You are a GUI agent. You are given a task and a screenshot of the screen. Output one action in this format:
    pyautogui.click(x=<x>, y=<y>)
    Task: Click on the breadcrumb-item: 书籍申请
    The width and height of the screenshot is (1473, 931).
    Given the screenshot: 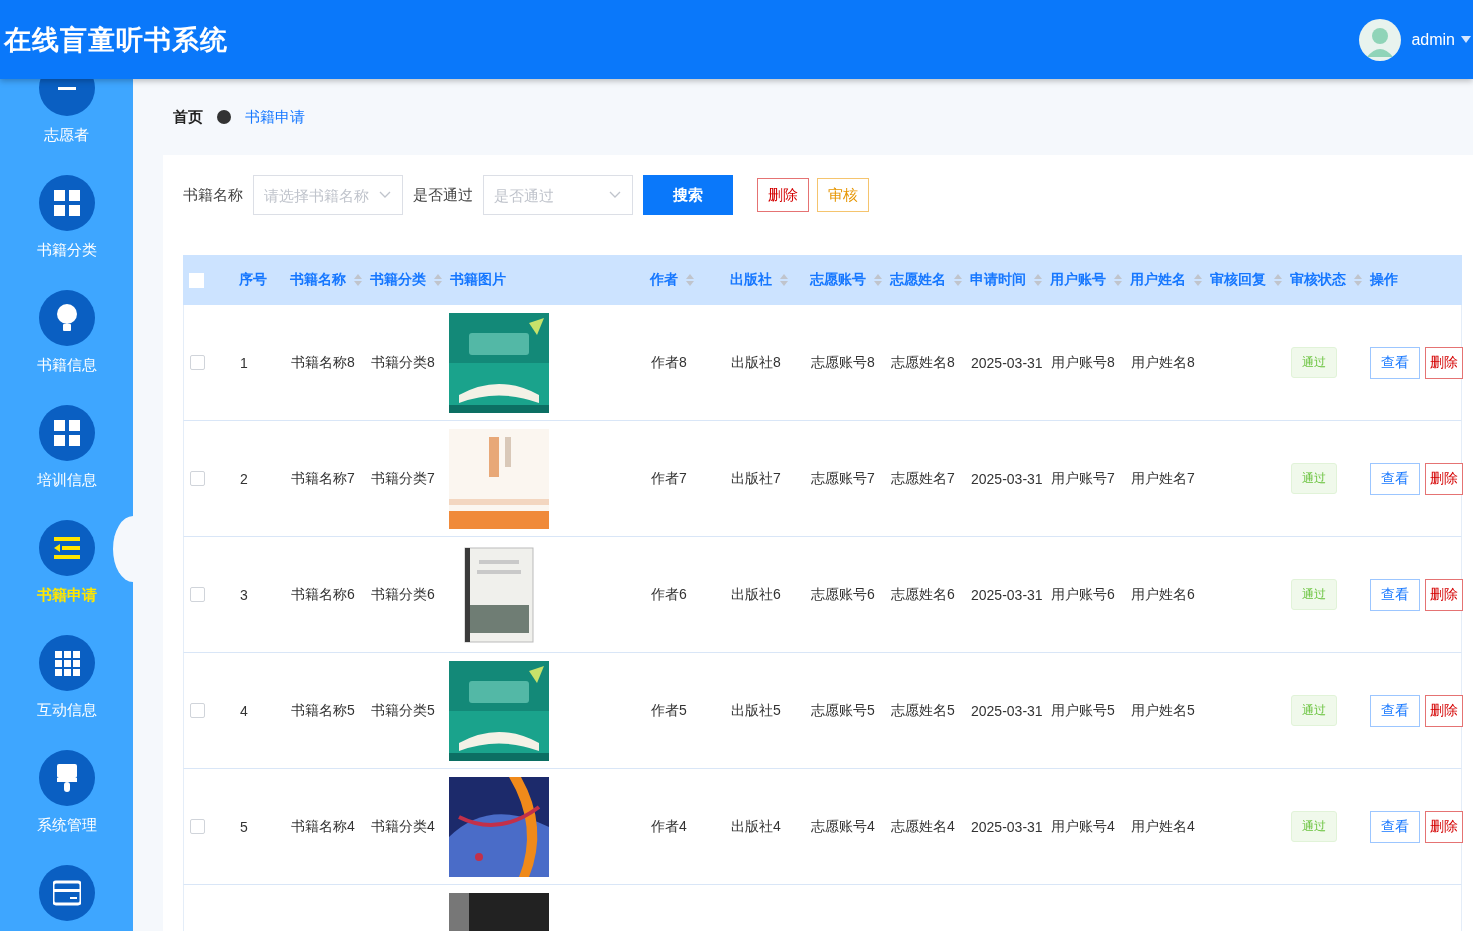 What is the action you would take?
    pyautogui.click(x=275, y=117)
    